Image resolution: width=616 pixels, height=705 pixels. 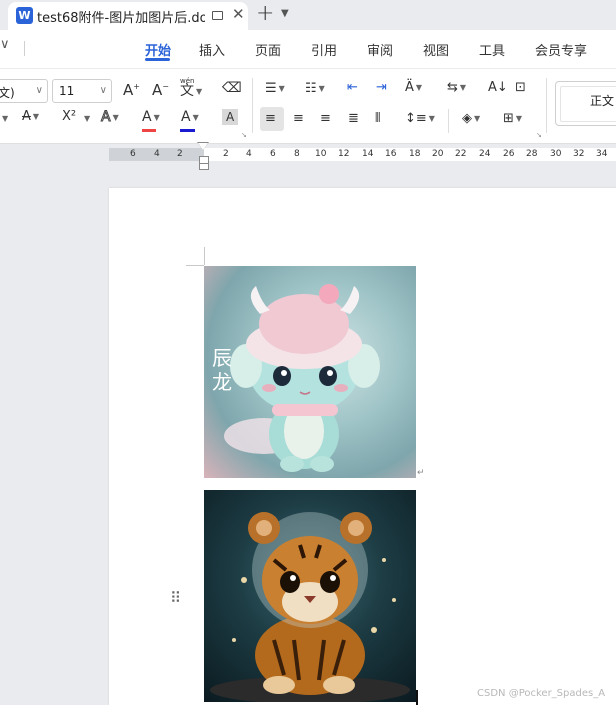 I want to click on document-tab-title: test68附件-图片加图片后.doc, so click(x=121, y=18).